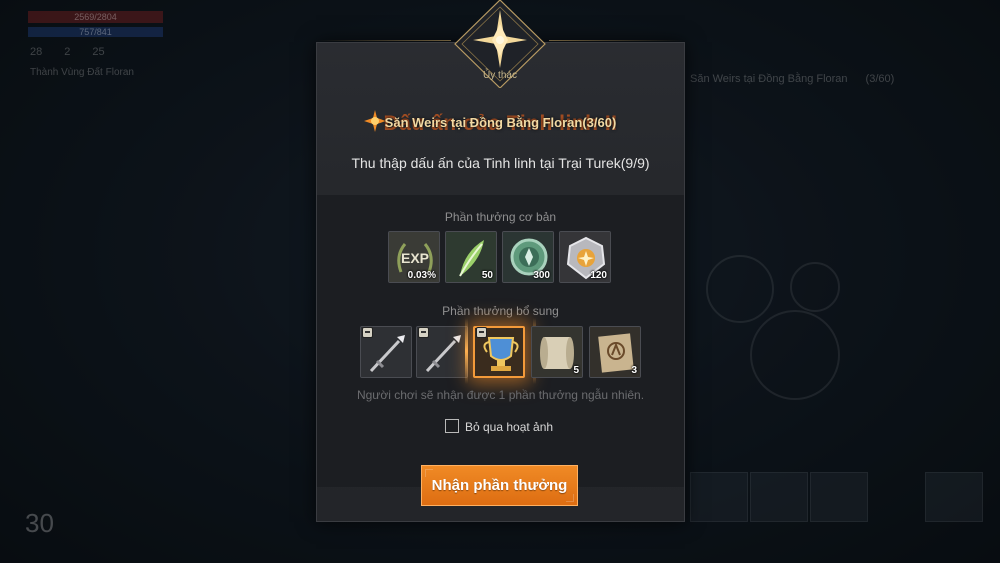 The image size is (1000, 563). Describe the element at coordinates (795, 355) in the screenshot. I see `attack-button-icon` at that location.